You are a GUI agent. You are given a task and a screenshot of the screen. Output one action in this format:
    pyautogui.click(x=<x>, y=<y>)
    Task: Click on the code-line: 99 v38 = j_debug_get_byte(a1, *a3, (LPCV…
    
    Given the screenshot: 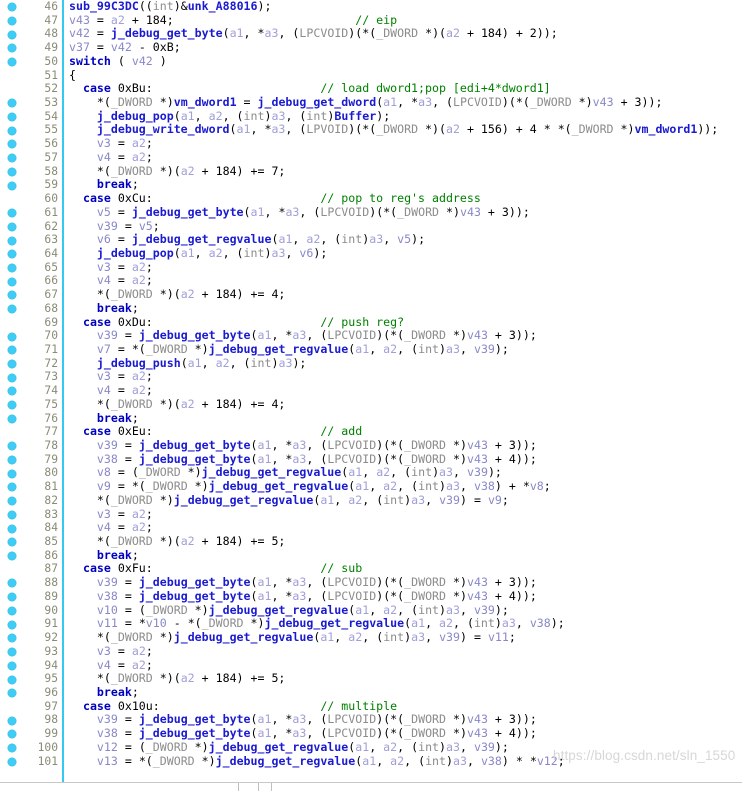 What is the action you would take?
    pyautogui.click(x=371, y=733)
    